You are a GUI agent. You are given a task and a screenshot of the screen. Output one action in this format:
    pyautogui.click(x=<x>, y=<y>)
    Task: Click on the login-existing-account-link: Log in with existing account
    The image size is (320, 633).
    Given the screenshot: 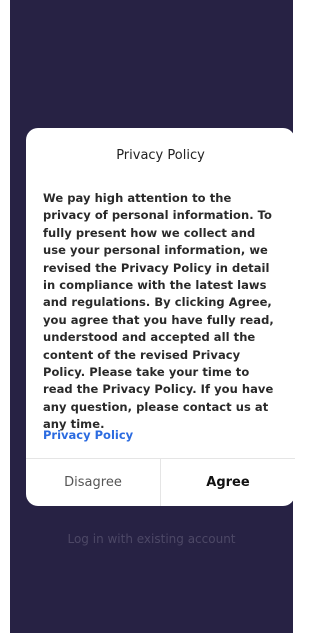 What is the action you would take?
    pyautogui.click(x=151, y=539)
    